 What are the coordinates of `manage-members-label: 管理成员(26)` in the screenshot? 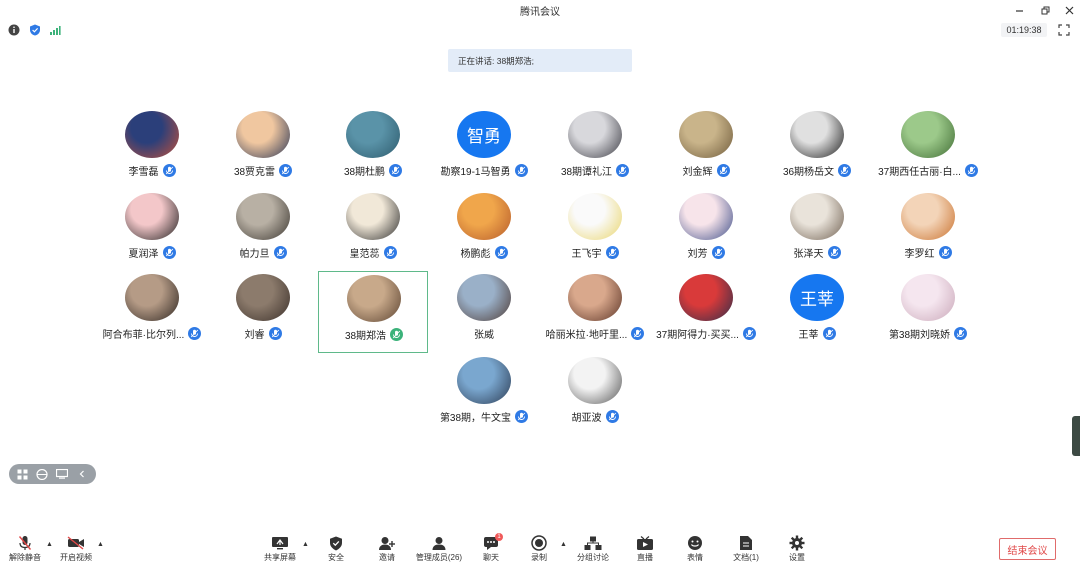 It's located at (439, 557).